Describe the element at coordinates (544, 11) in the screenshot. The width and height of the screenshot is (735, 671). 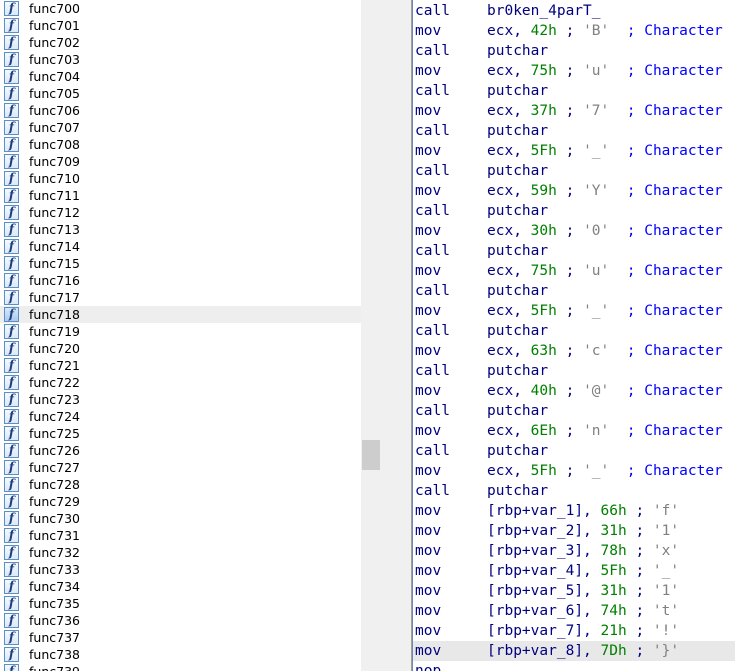
I see `call-target: br0ken_4parT_` at that location.